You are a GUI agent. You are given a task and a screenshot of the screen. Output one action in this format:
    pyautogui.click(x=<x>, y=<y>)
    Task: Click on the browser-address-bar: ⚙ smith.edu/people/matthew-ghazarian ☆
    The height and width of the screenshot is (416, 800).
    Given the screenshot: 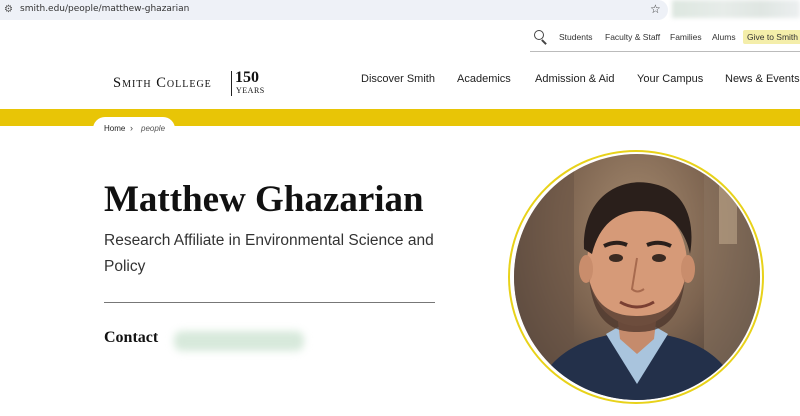 What is the action you would take?
    pyautogui.click(x=400, y=10)
    